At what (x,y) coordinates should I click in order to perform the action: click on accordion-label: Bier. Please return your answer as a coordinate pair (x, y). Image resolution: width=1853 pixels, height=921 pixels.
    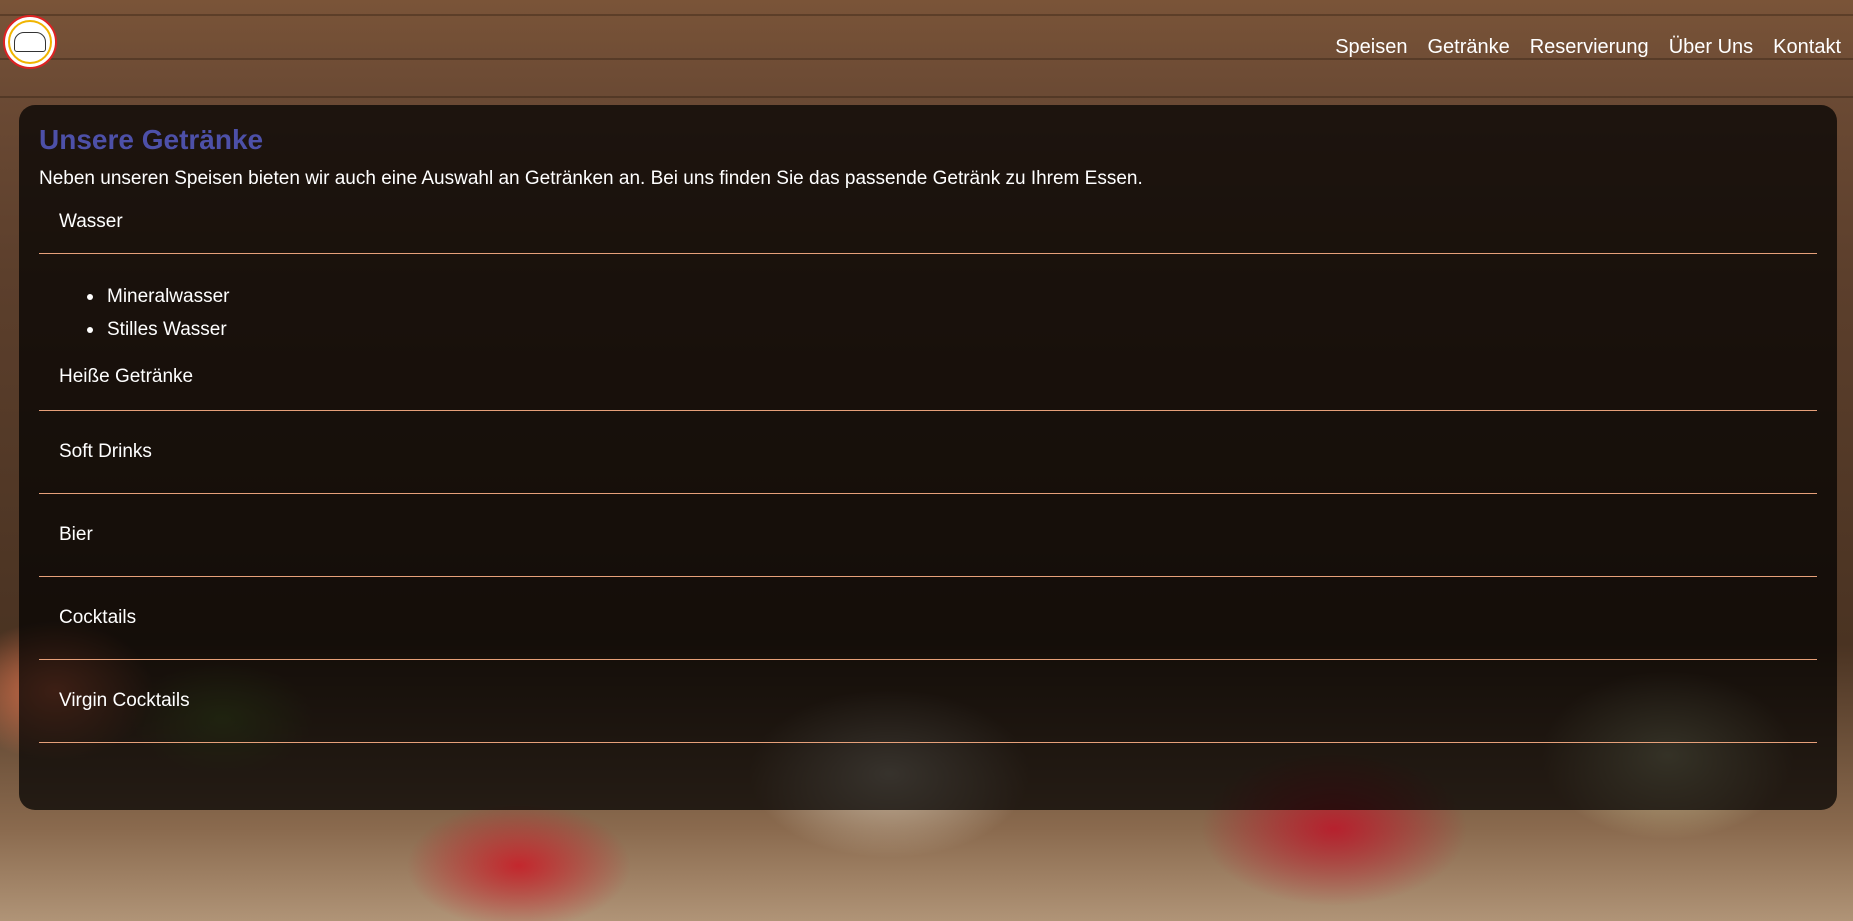
    Looking at the image, I should click on (76, 534).